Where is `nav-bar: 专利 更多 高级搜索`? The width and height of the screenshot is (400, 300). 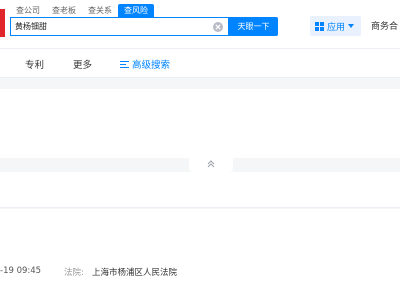 nav-bar: 专利 更多 高级搜索 is located at coordinates (200, 63).